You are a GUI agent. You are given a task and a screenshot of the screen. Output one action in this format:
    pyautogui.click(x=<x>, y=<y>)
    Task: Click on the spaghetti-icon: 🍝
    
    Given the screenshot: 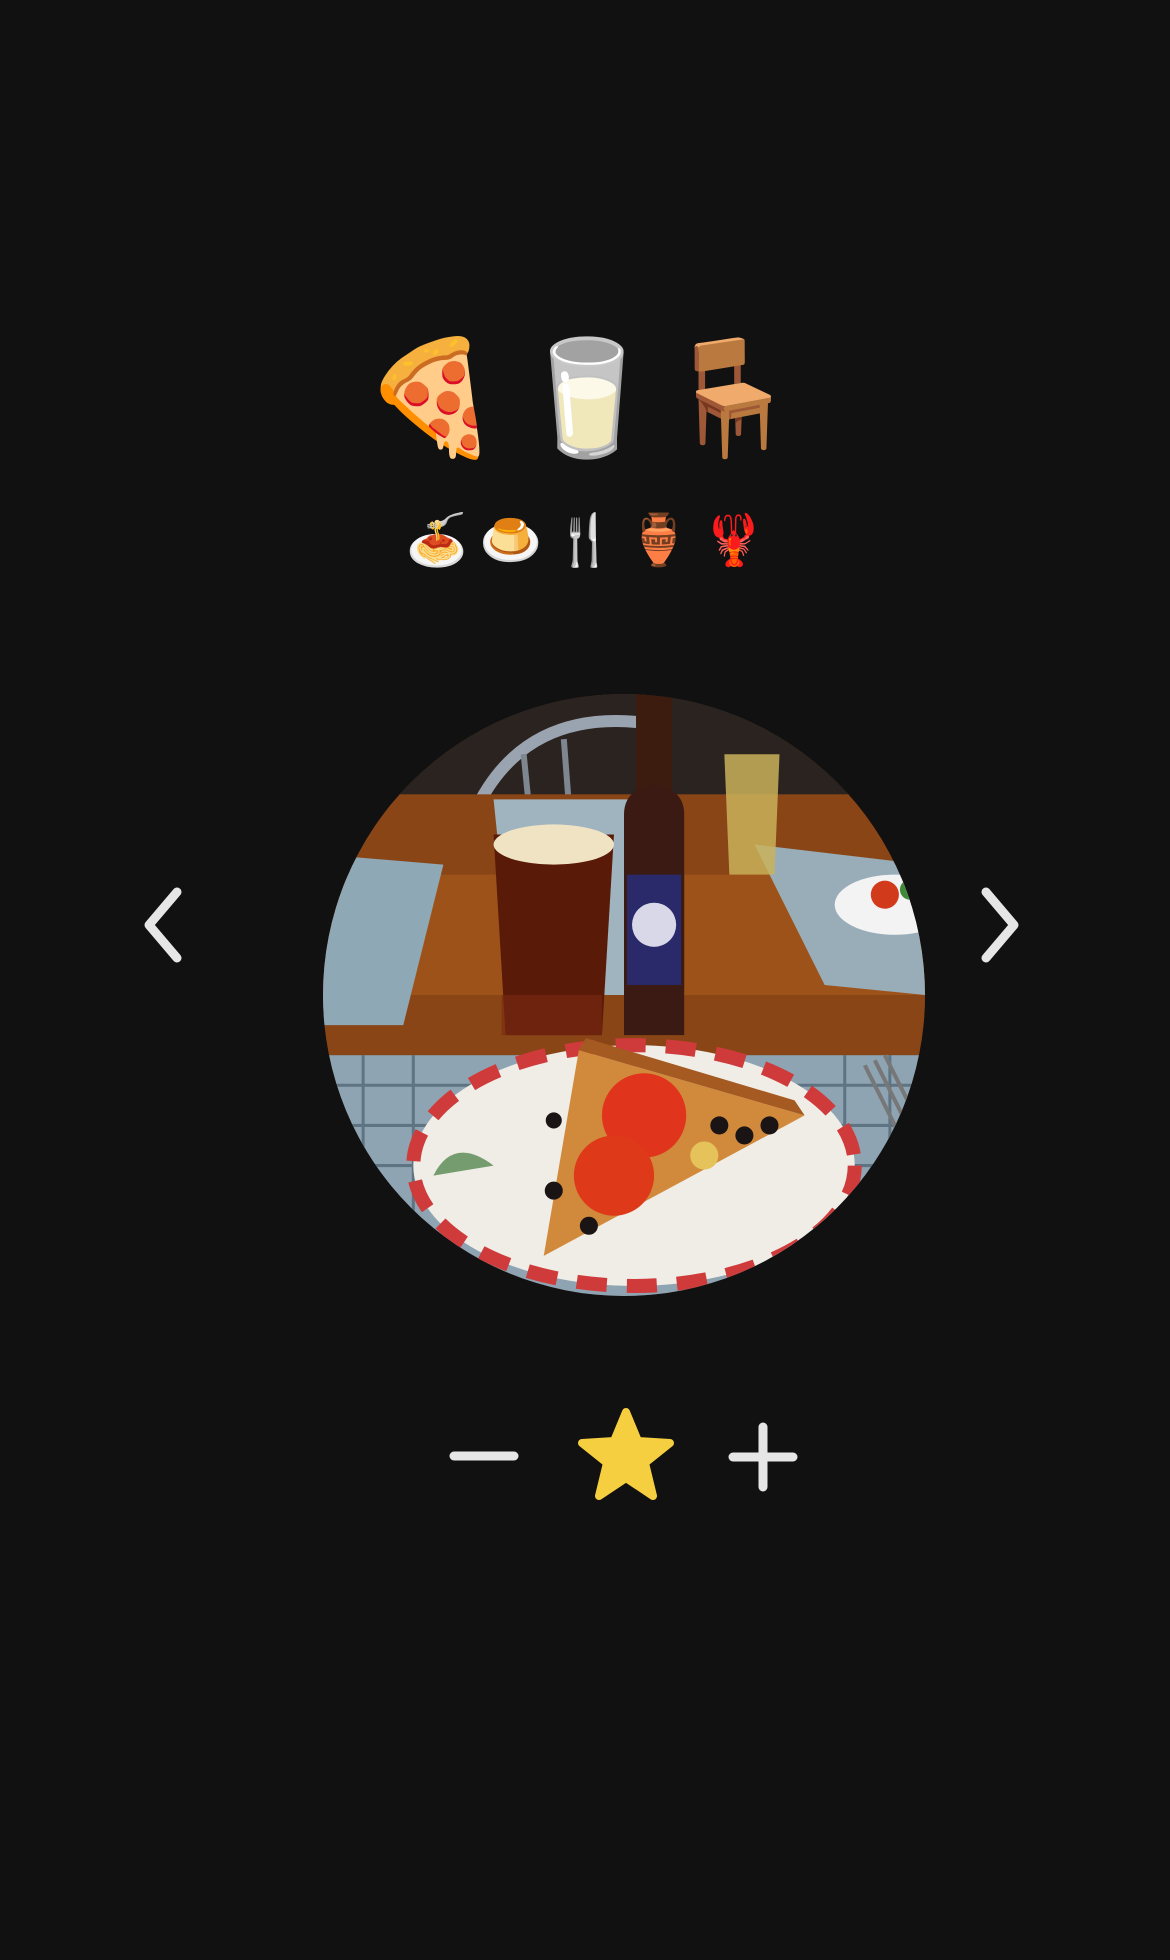 What is the action you would take?
    pyautogui.click(x=437, y=540)
    